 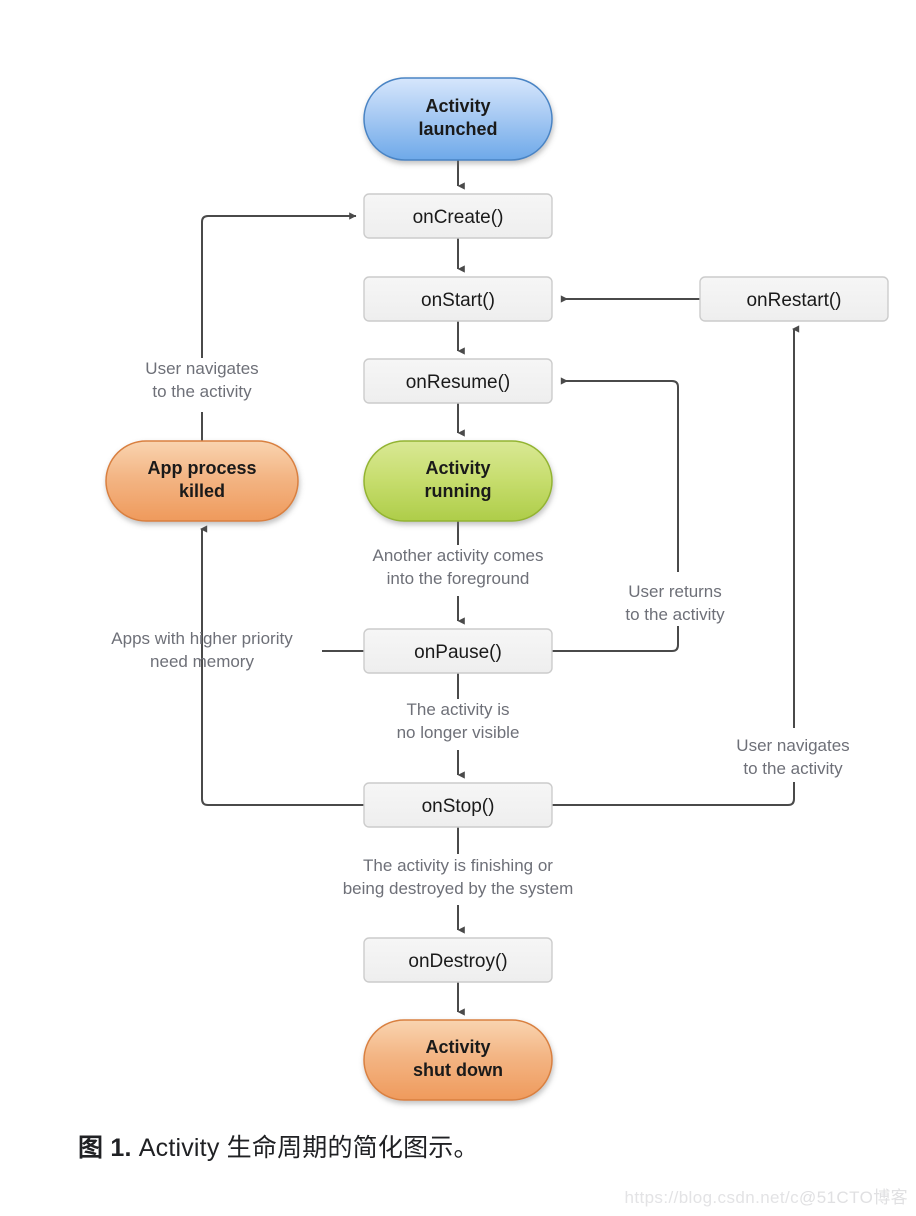 What do you see at coordinates (202, 661) in the screenshot?
I see `edge-label-pause-to-killed-line2: need memory` at bounding box center [202, 661].